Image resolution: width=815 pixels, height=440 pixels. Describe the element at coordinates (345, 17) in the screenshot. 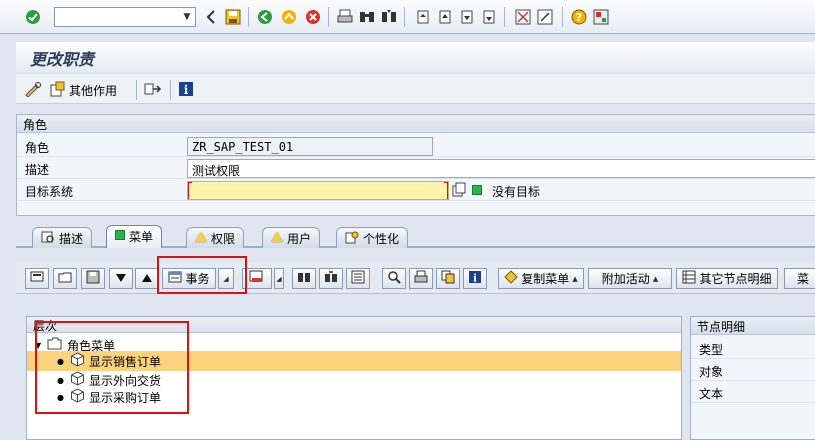

I see `print-icon` at that location.